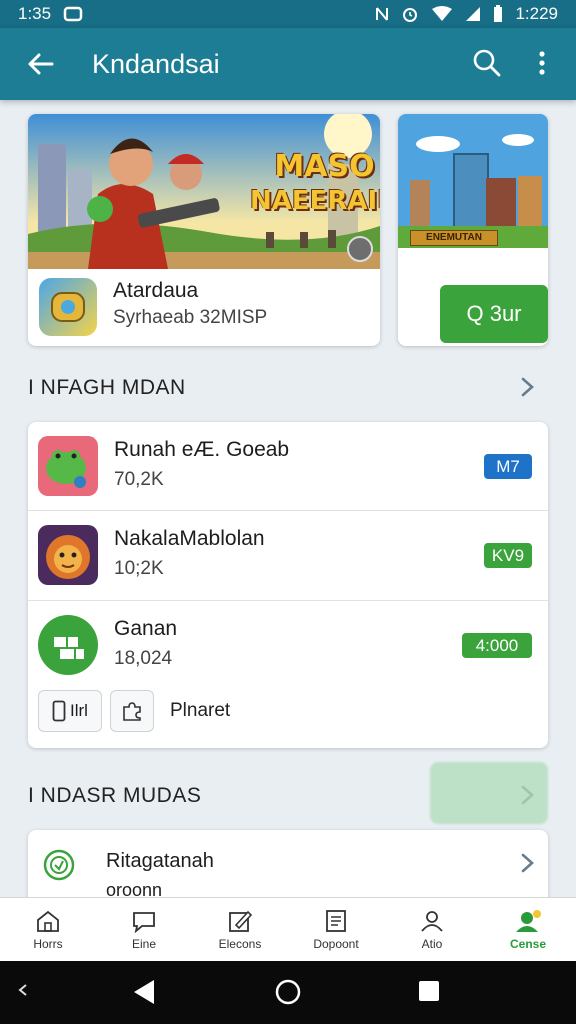  I want to click on nav-label: Dopoont, so click(336, 943).